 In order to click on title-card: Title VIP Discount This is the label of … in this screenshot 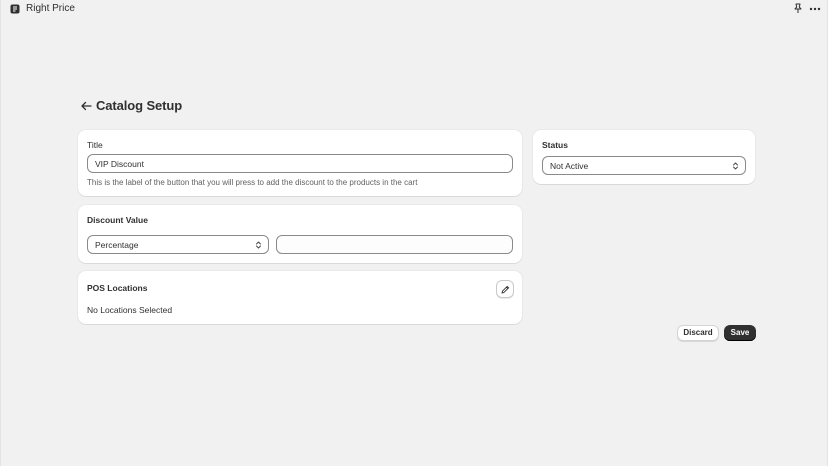, I will do `click(300, 163)`.